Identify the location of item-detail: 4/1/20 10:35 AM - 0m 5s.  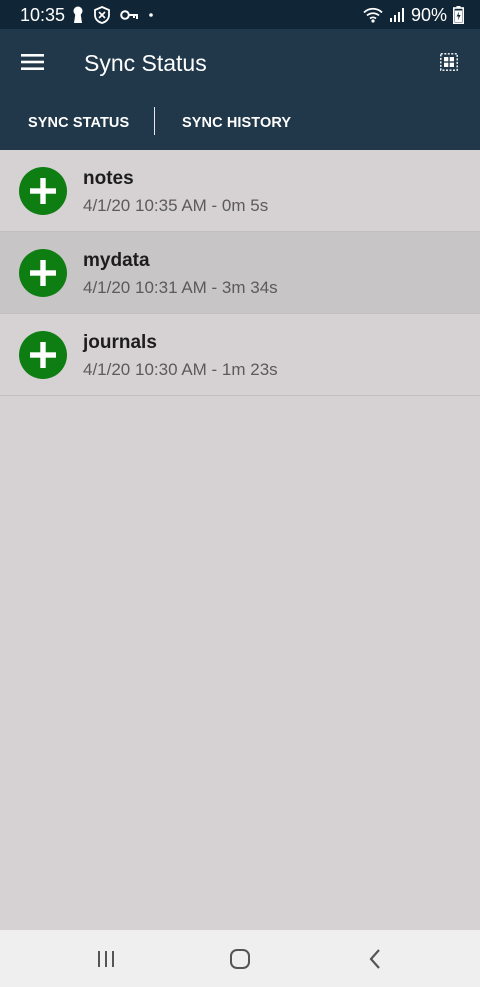
(176, 205).